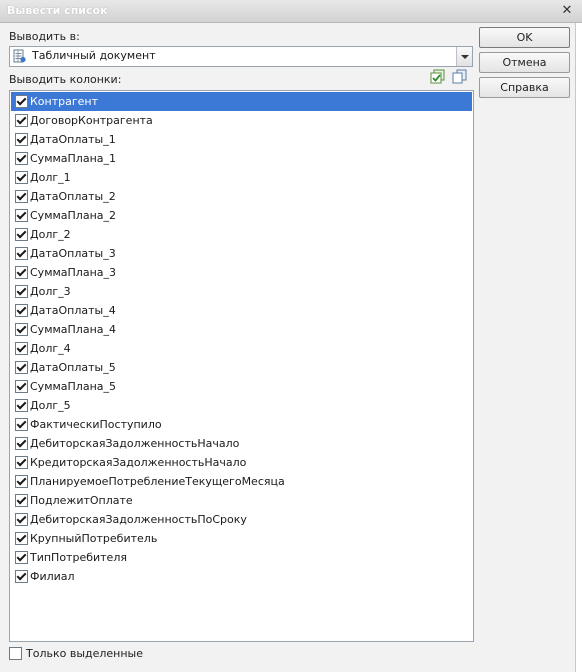 This screenshot has height=672, width=582. Describe the element at coordinates (65, 79) in the screenshot. I see `columns-label: Выводить колонки:` at that location.